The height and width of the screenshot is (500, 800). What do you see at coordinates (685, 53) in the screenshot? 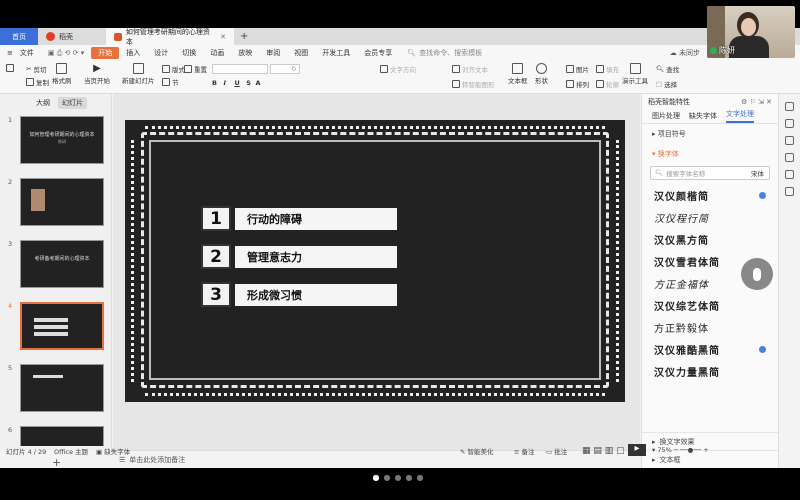
I see `sync-status: ☁ 未同步` at bounding box center [685, 53].